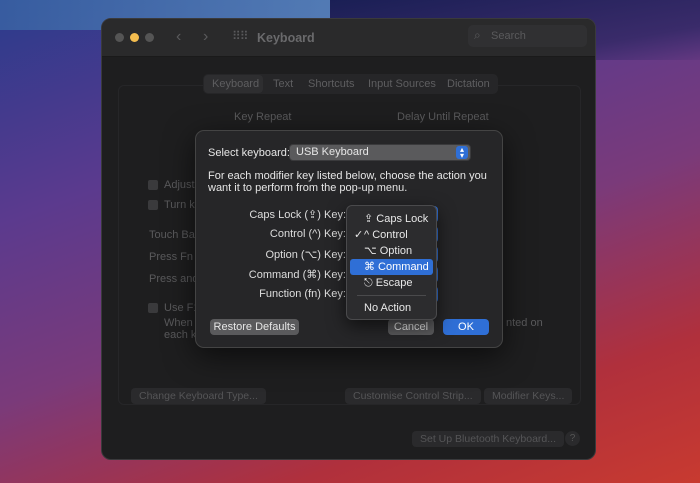  Describe the element at coordinates (477, 35) in the screenshot. I see `search-icon: ⌕` at that location.